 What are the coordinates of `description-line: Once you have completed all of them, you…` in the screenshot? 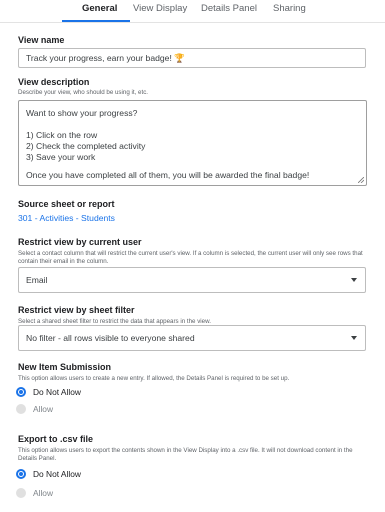 It's located at (168, 175).